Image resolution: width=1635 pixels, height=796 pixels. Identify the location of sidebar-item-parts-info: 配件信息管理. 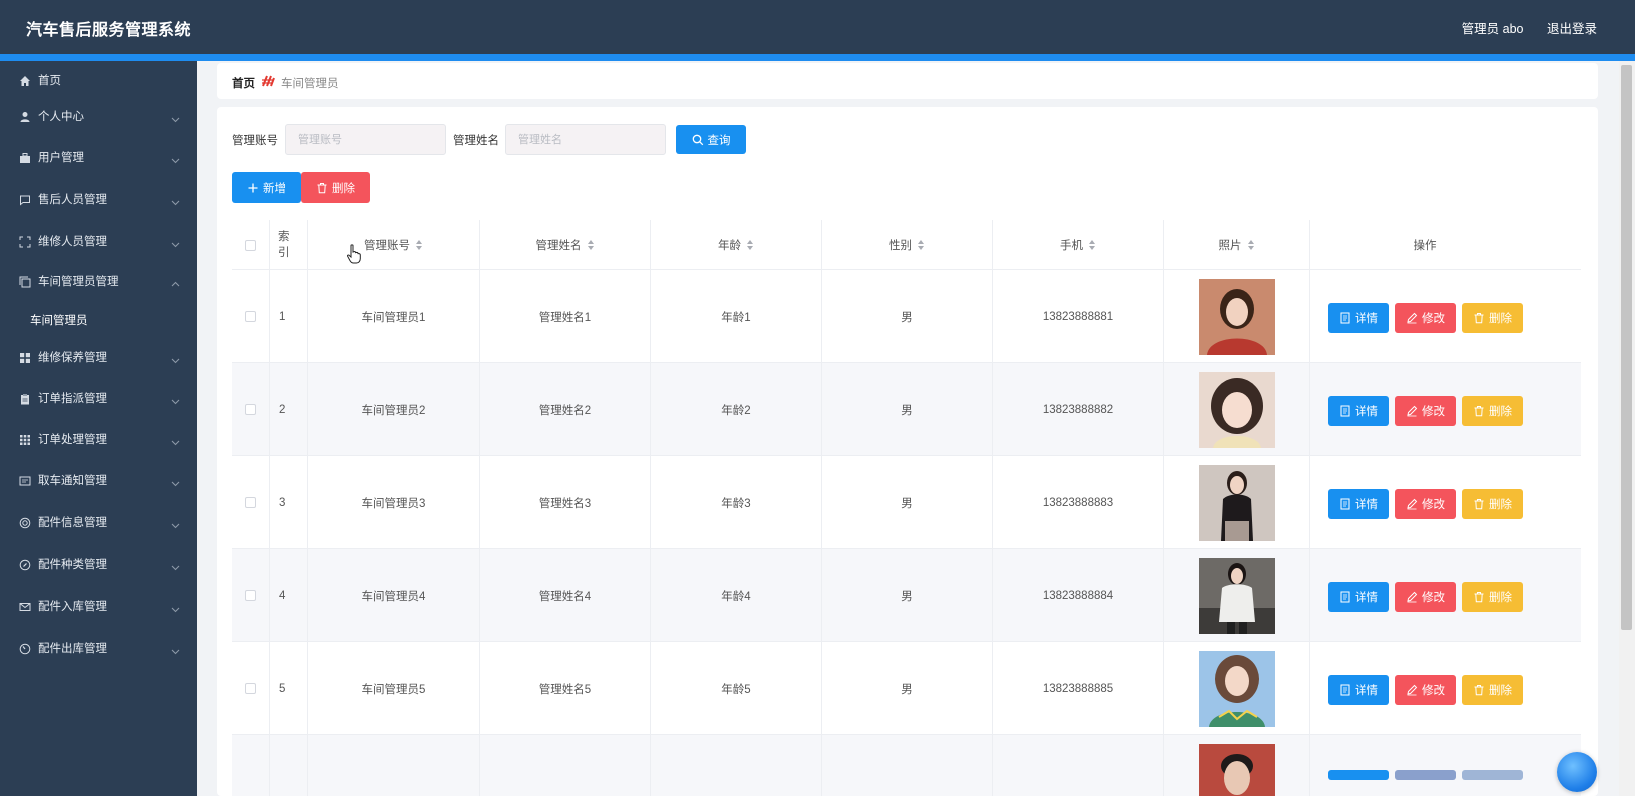
(98, 523).